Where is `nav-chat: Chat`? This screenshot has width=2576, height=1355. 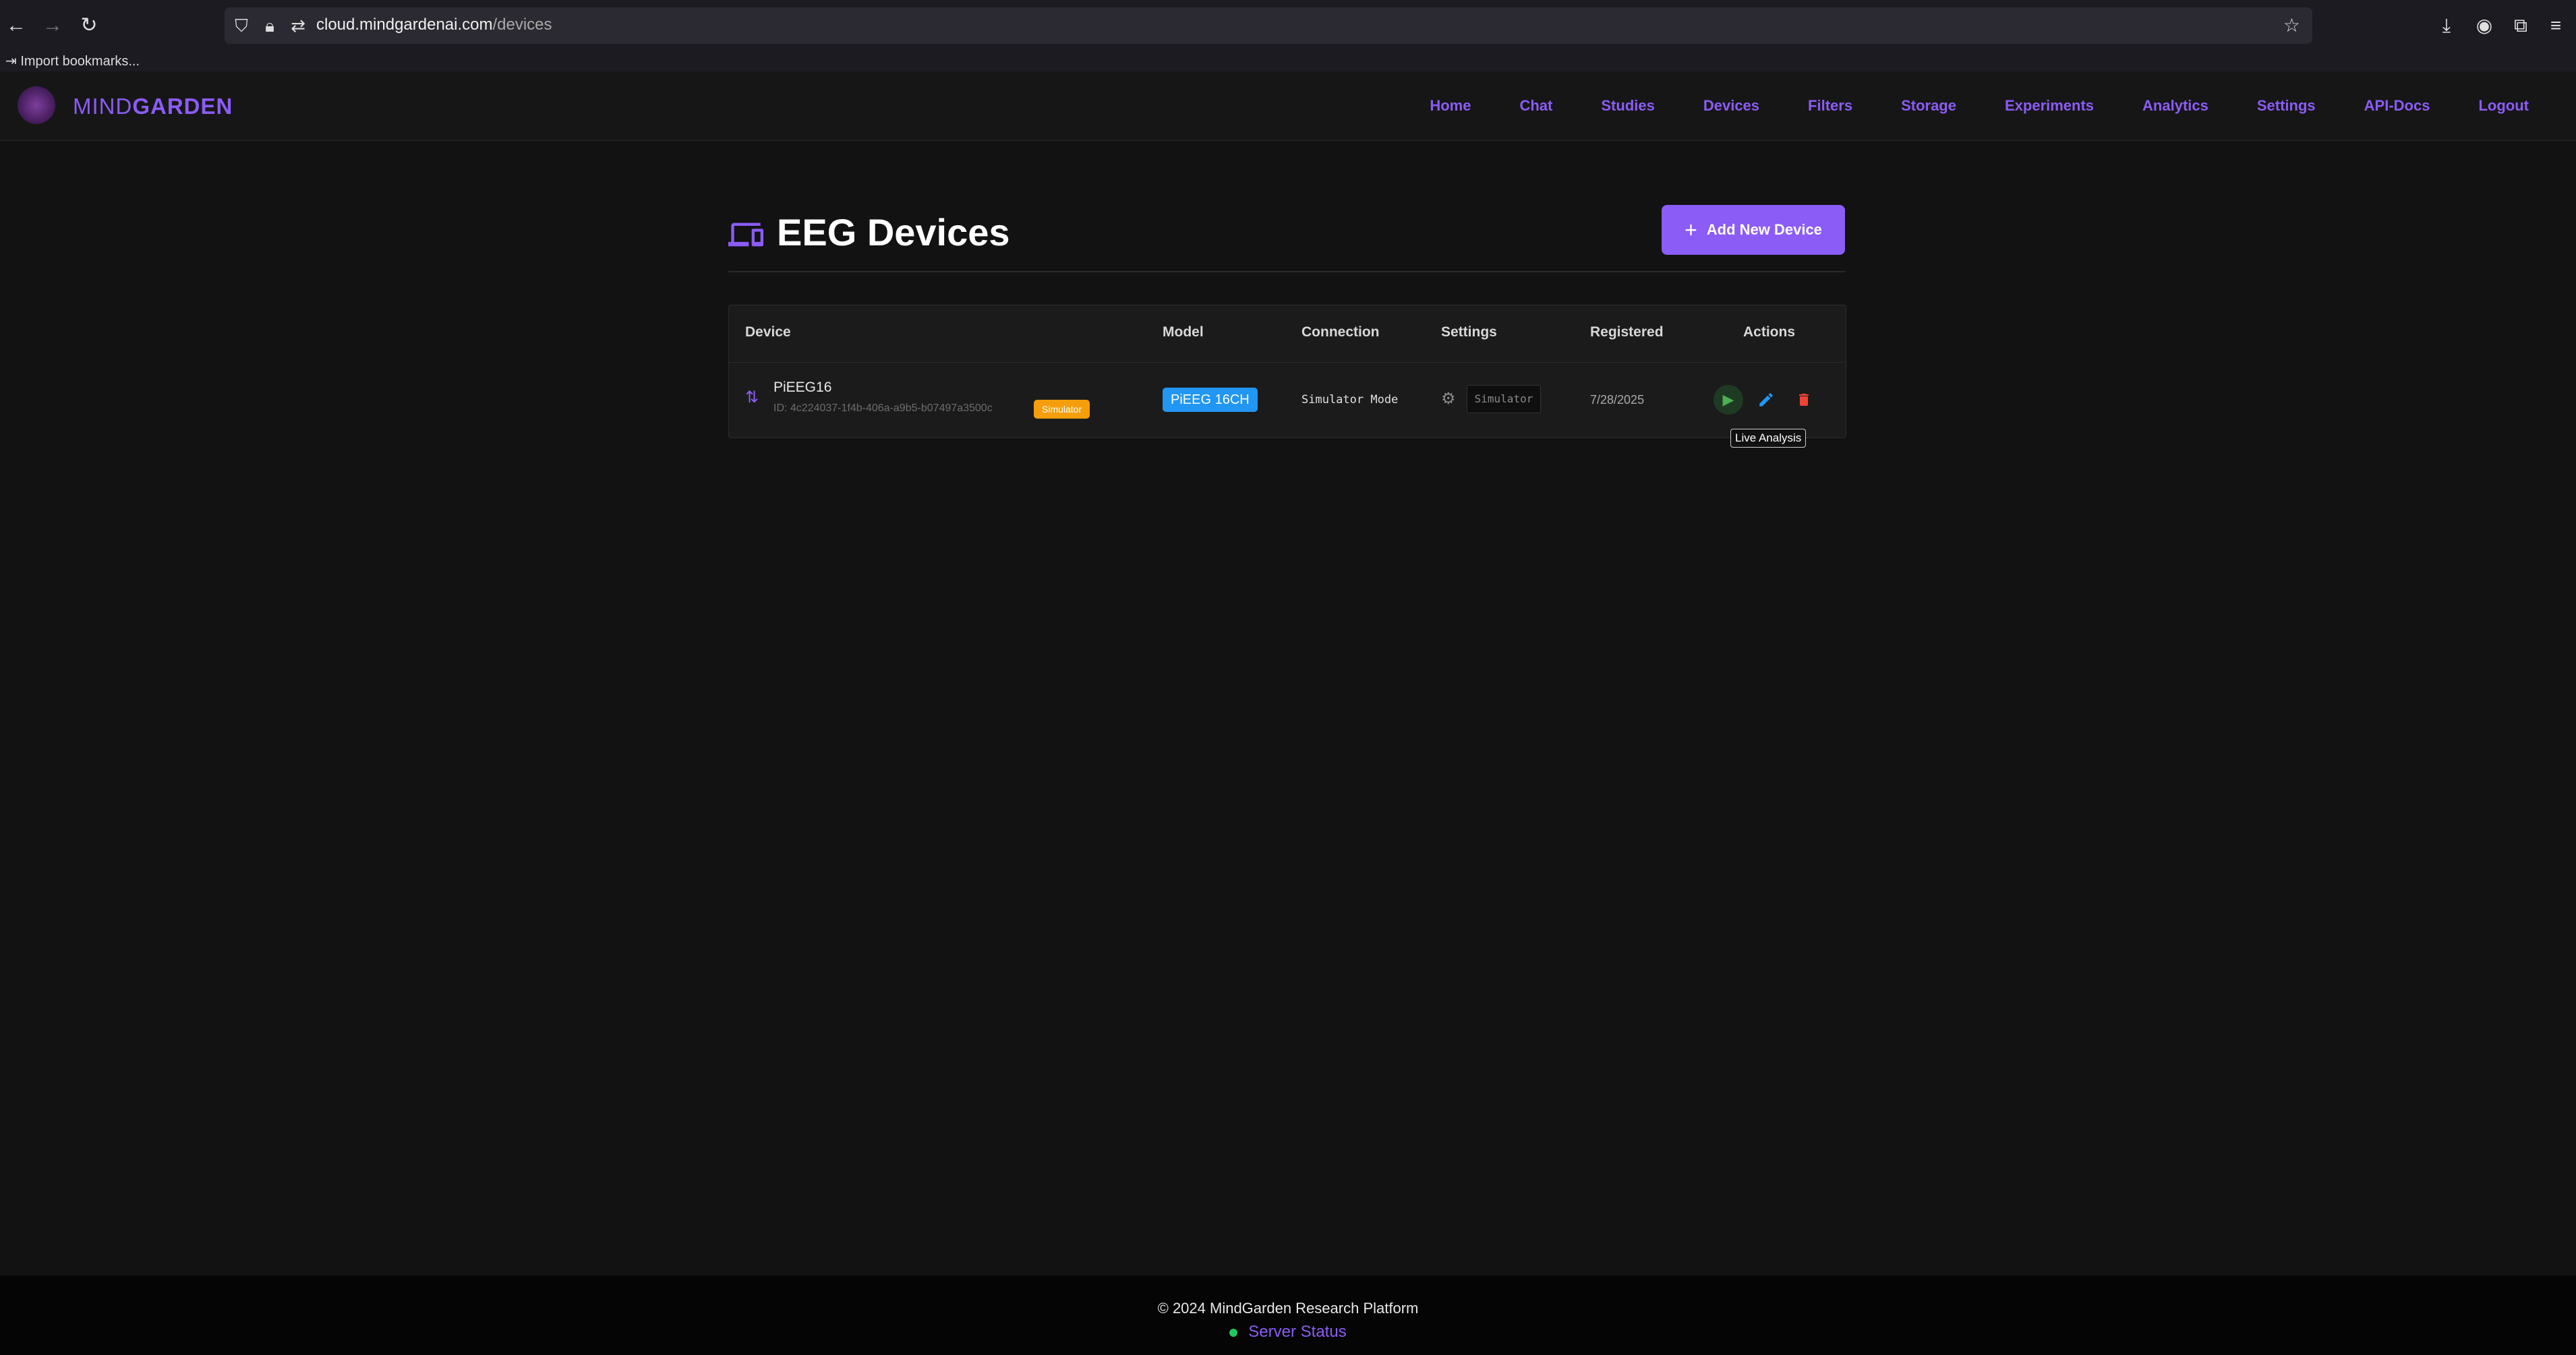 nav-chat: Chat is located at coordinates (1536, 106).